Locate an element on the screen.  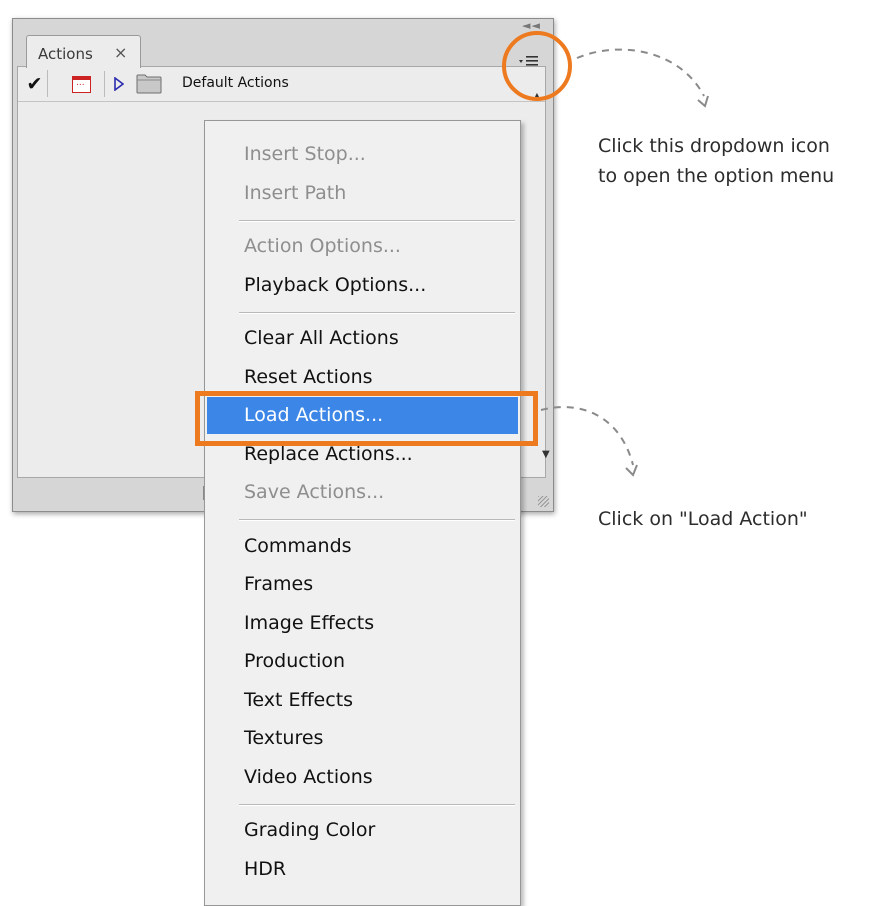
tab-actions: Actions × is located at coordinates (83, 51).